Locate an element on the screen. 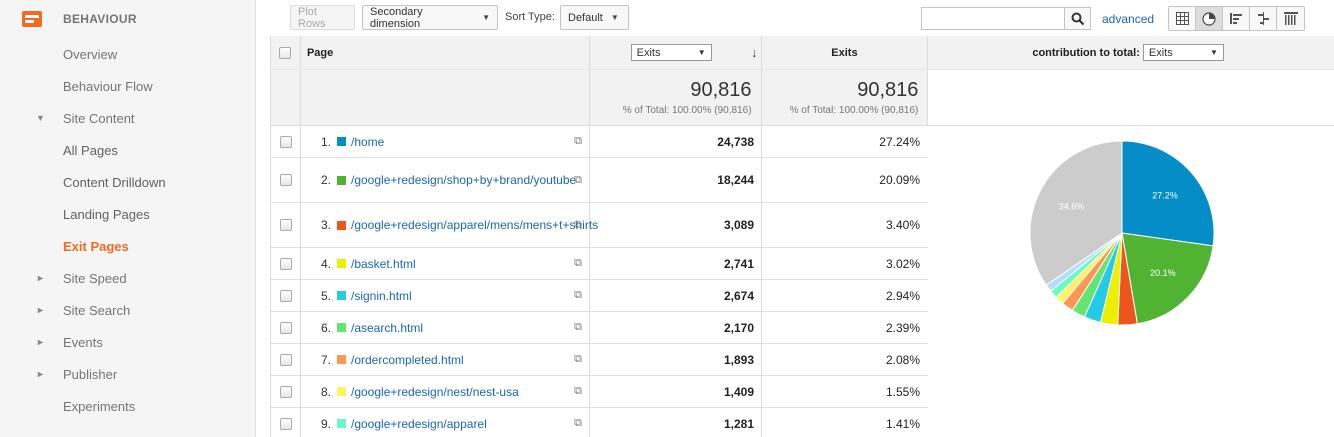 This screenshot has width=1334, height=437. sidebar-item-publisher: ► Publisher is located at coordinates (127, 374).